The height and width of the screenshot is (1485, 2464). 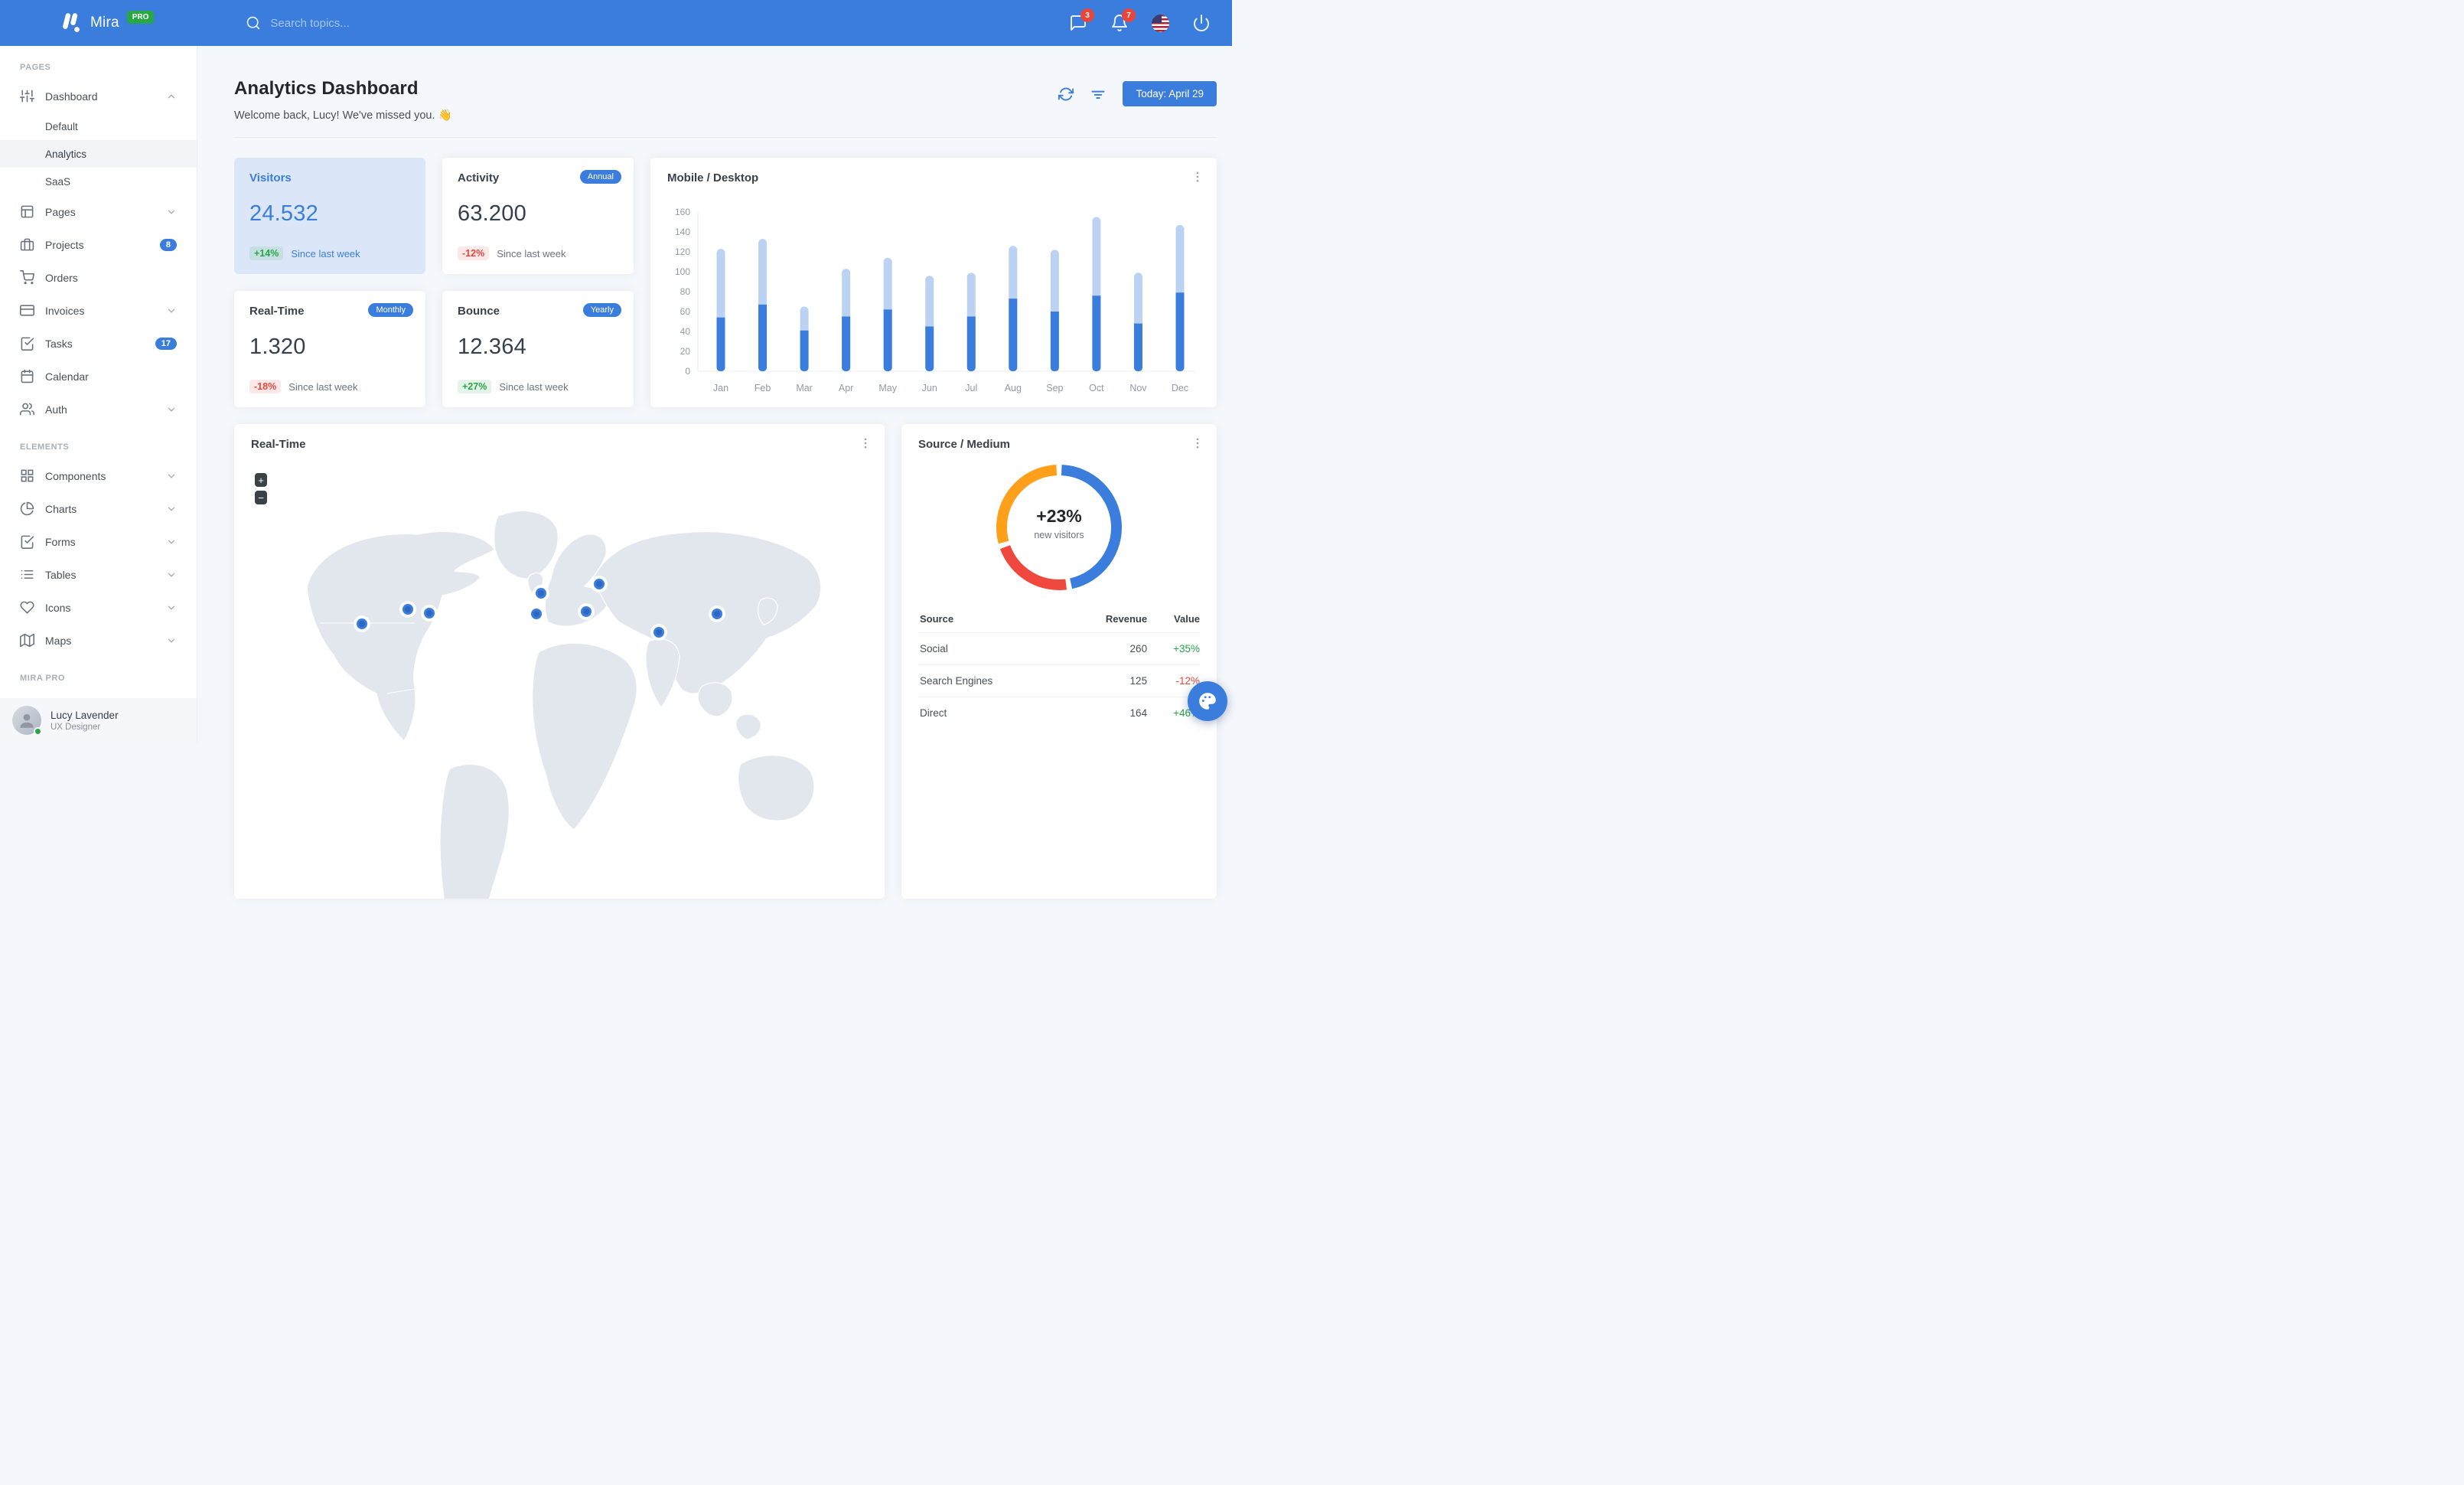 I want to click on table-row: Search Engines 125 -12%, so click(x=1059, y=680).